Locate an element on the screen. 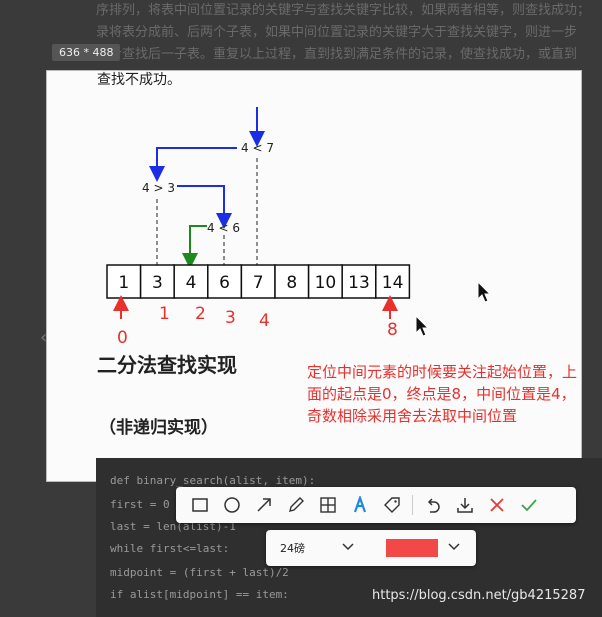 The height and width of the screenshot is (617, 602). array-value: 3 is located at coordinates (157, 283).